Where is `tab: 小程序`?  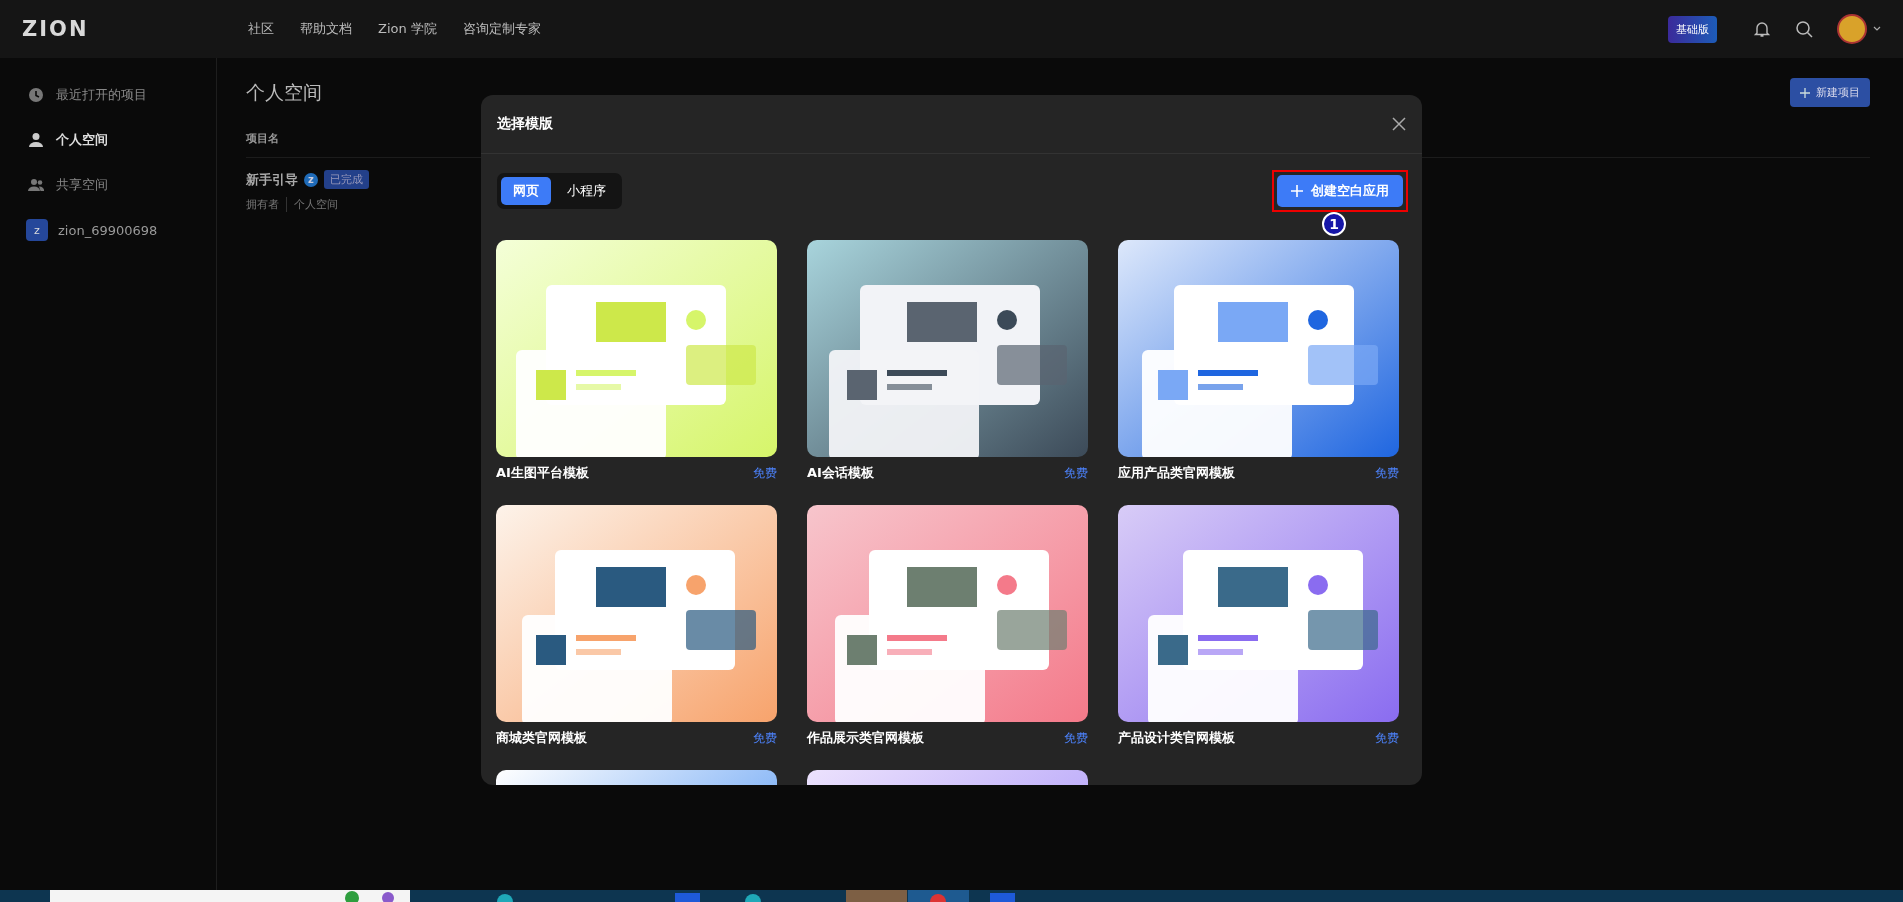
tab: 小程序 is located at coordinates (586, 191).